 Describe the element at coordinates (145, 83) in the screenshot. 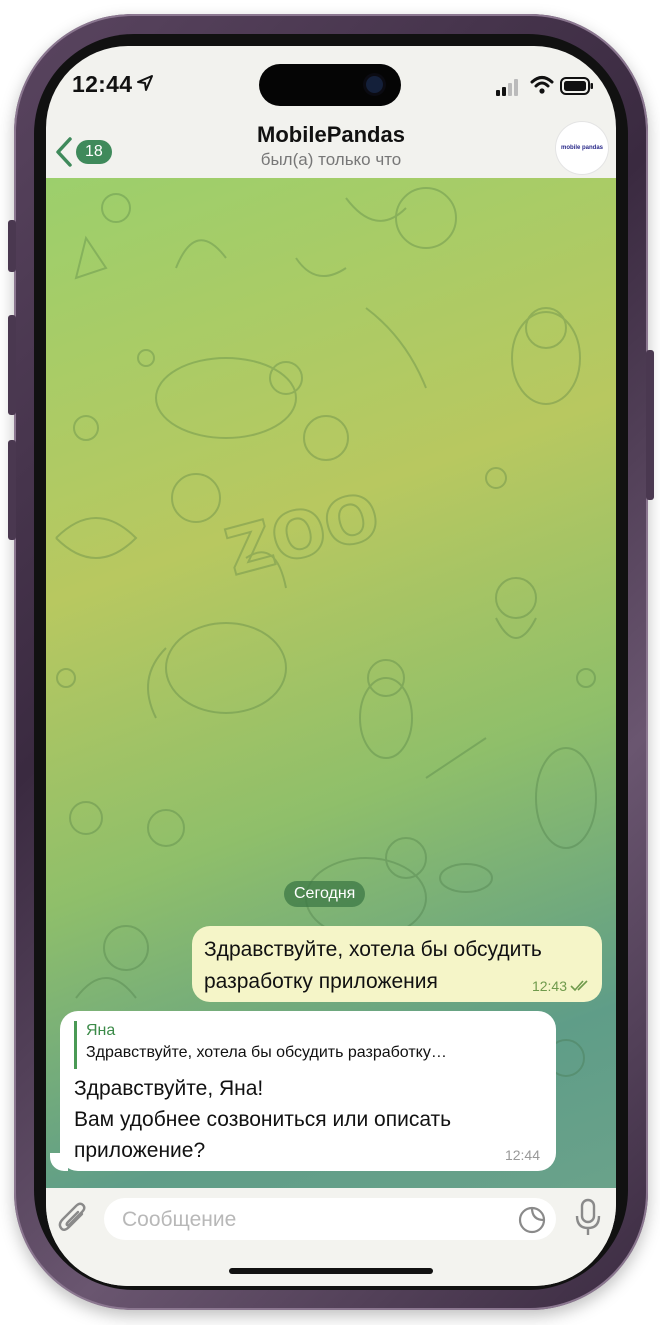

I see `location-arrow-icon` at that location.